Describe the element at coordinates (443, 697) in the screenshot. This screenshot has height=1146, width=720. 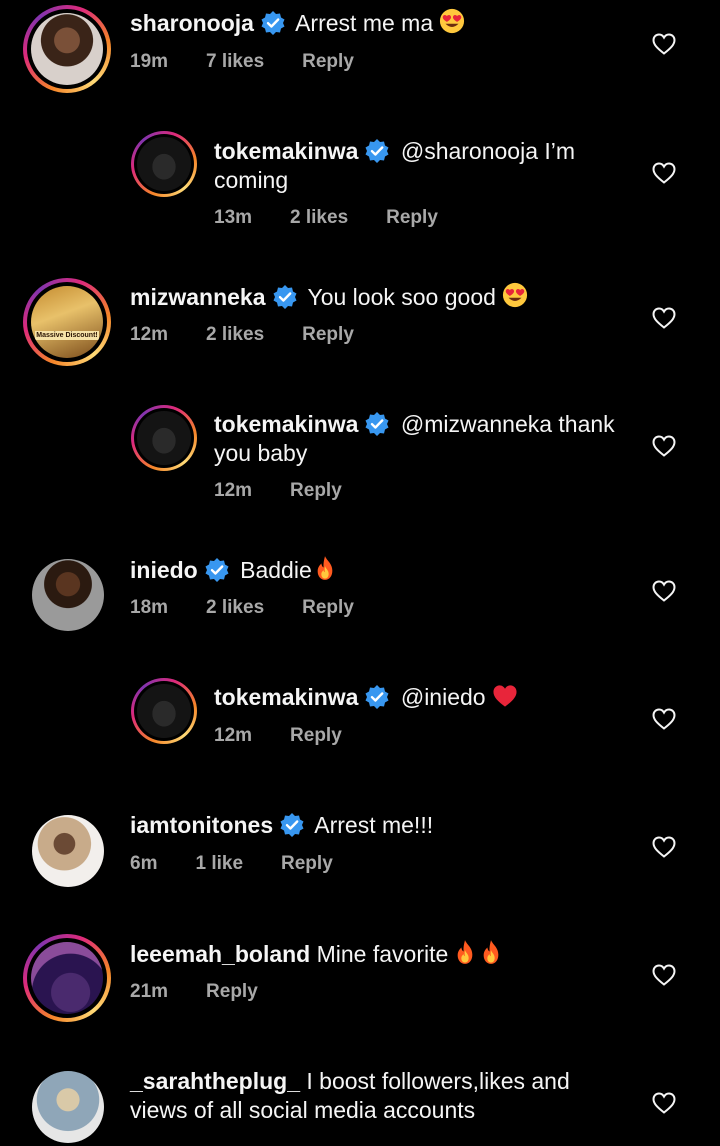
I see `comment-text: @iniedo` at that location.